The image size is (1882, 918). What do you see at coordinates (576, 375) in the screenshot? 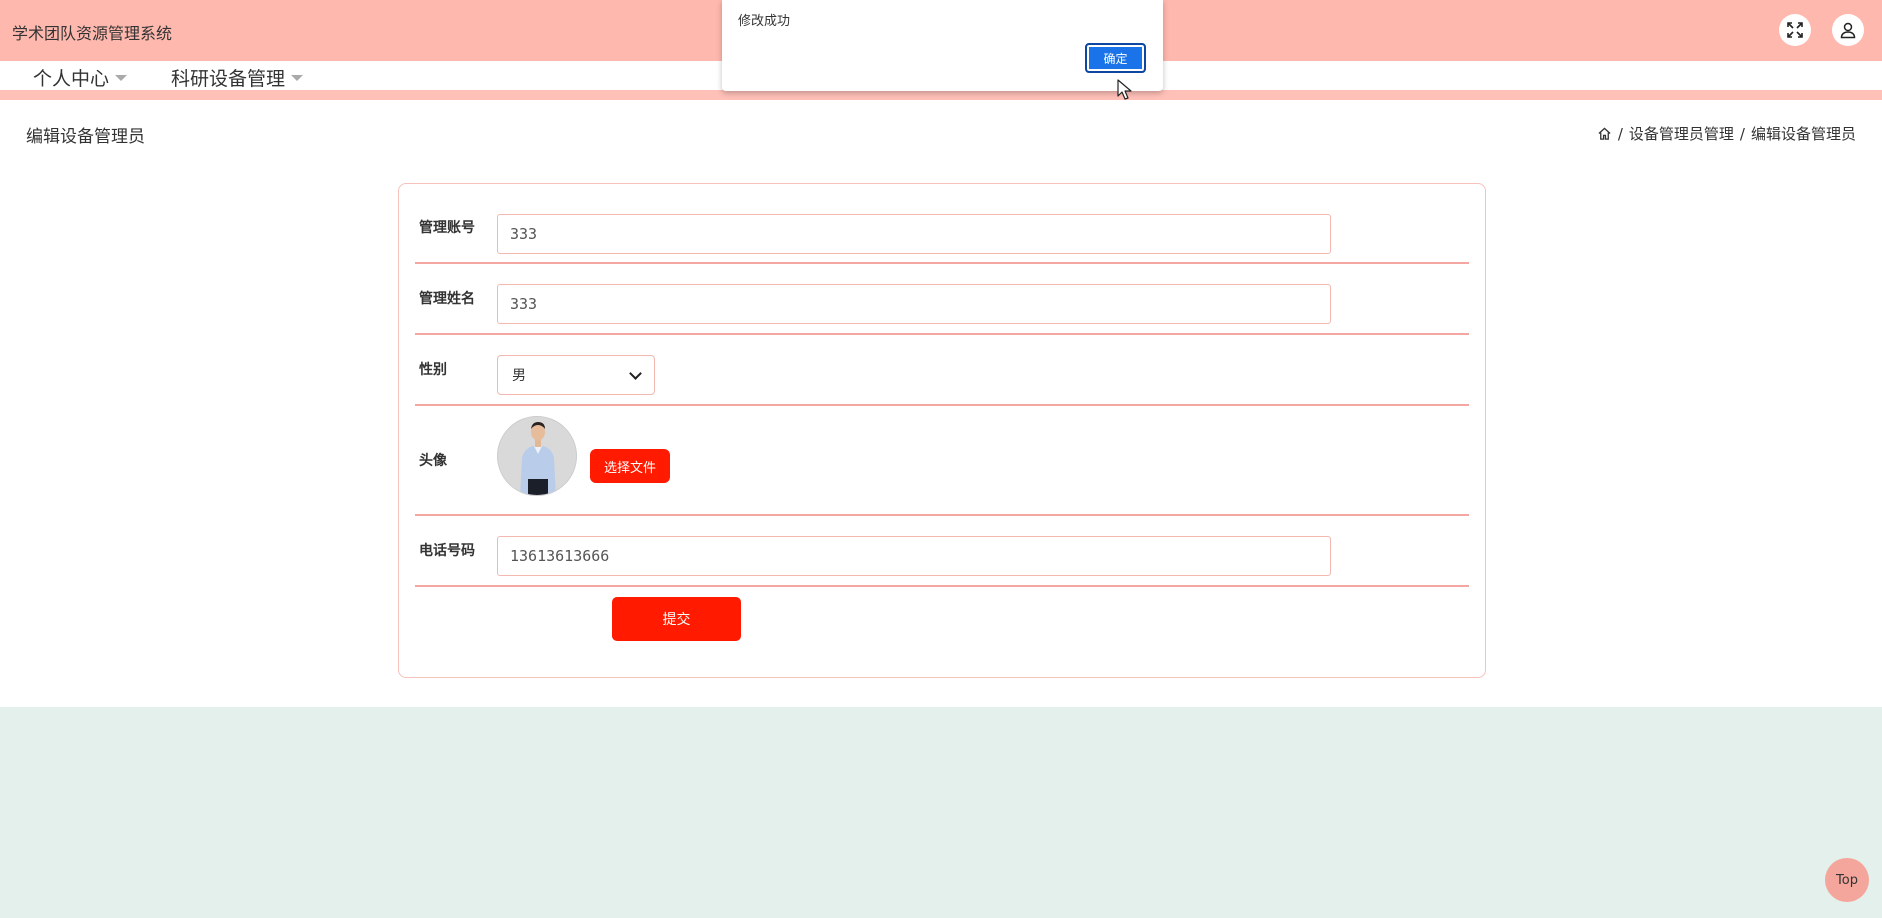
I see `gender-select: 男` at bounding box center [576, 375].